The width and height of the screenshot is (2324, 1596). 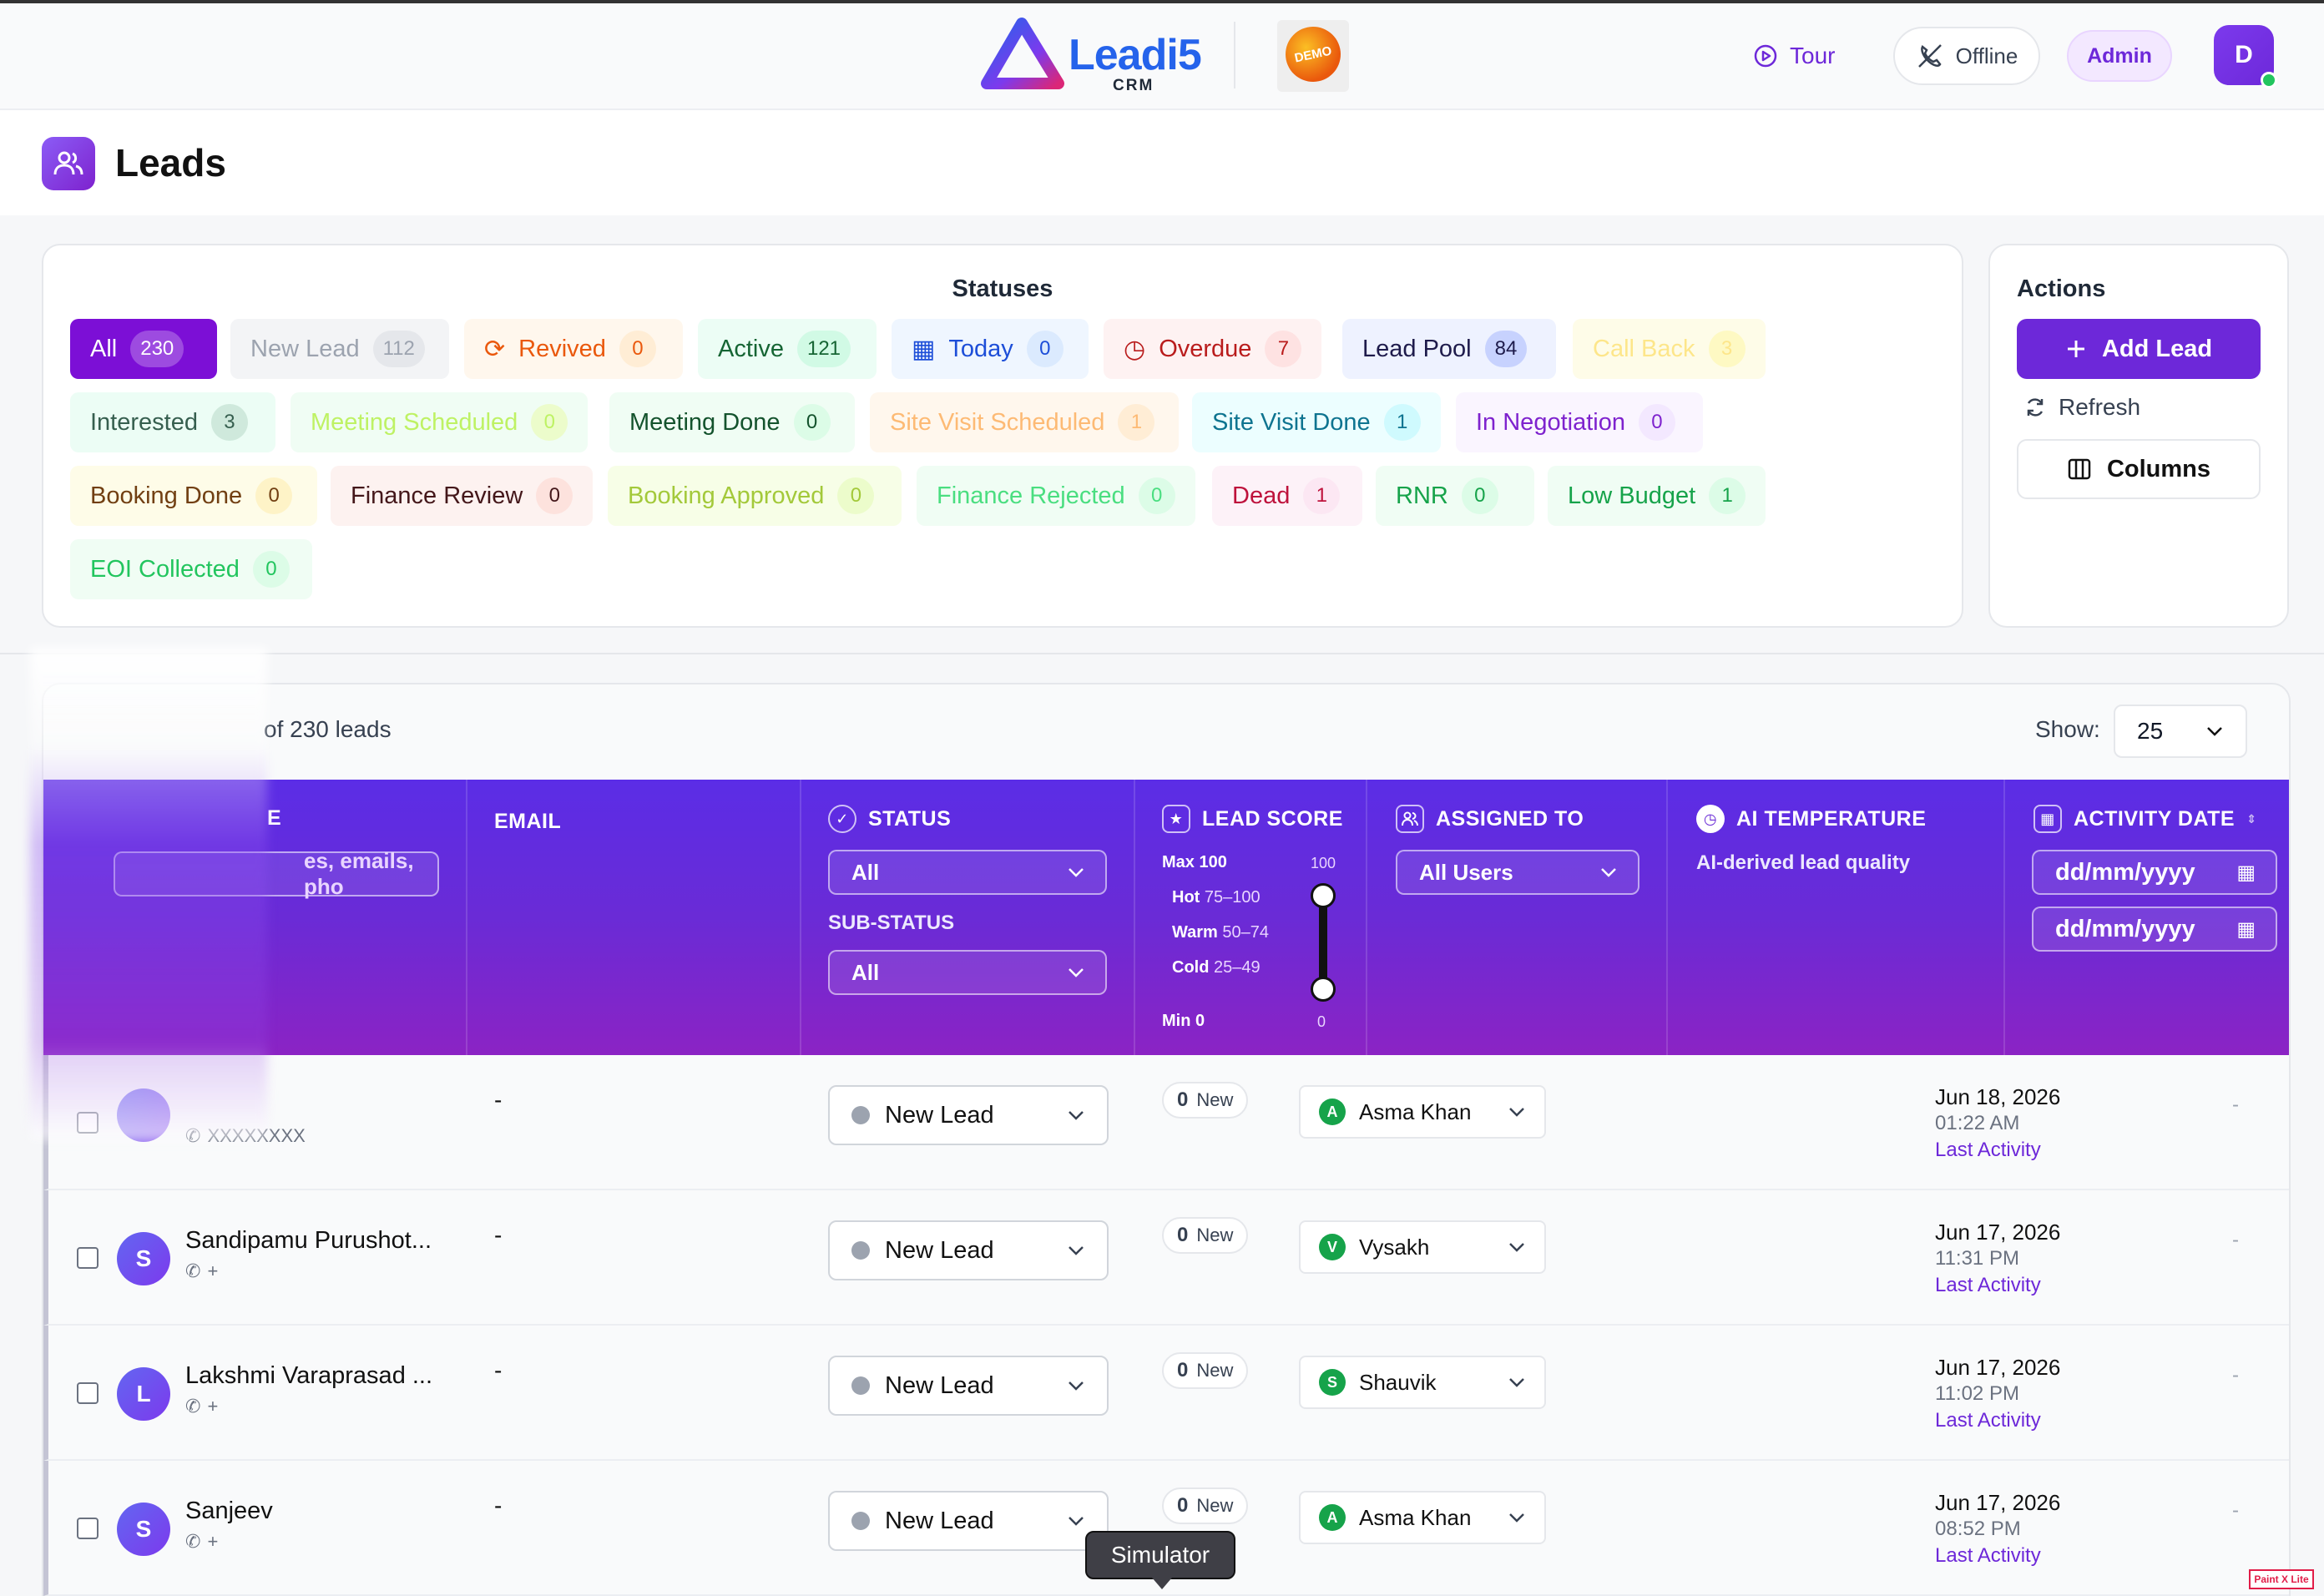 I want to click on status-chip-eoi-collected: EOI Collected 0, so click(x=191, y=569).